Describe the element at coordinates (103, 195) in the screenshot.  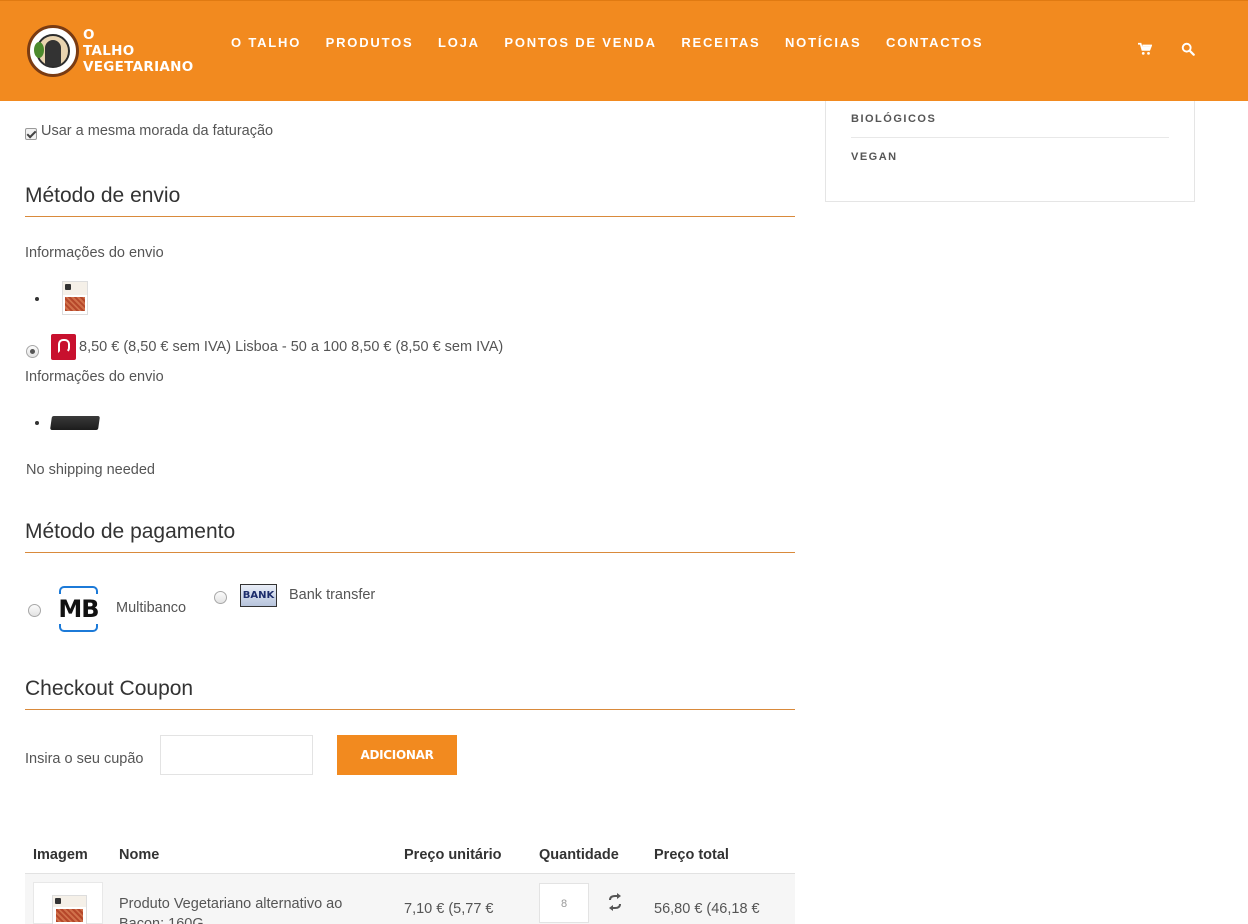
I see `shipping-method-title: Método de envio` at that location.